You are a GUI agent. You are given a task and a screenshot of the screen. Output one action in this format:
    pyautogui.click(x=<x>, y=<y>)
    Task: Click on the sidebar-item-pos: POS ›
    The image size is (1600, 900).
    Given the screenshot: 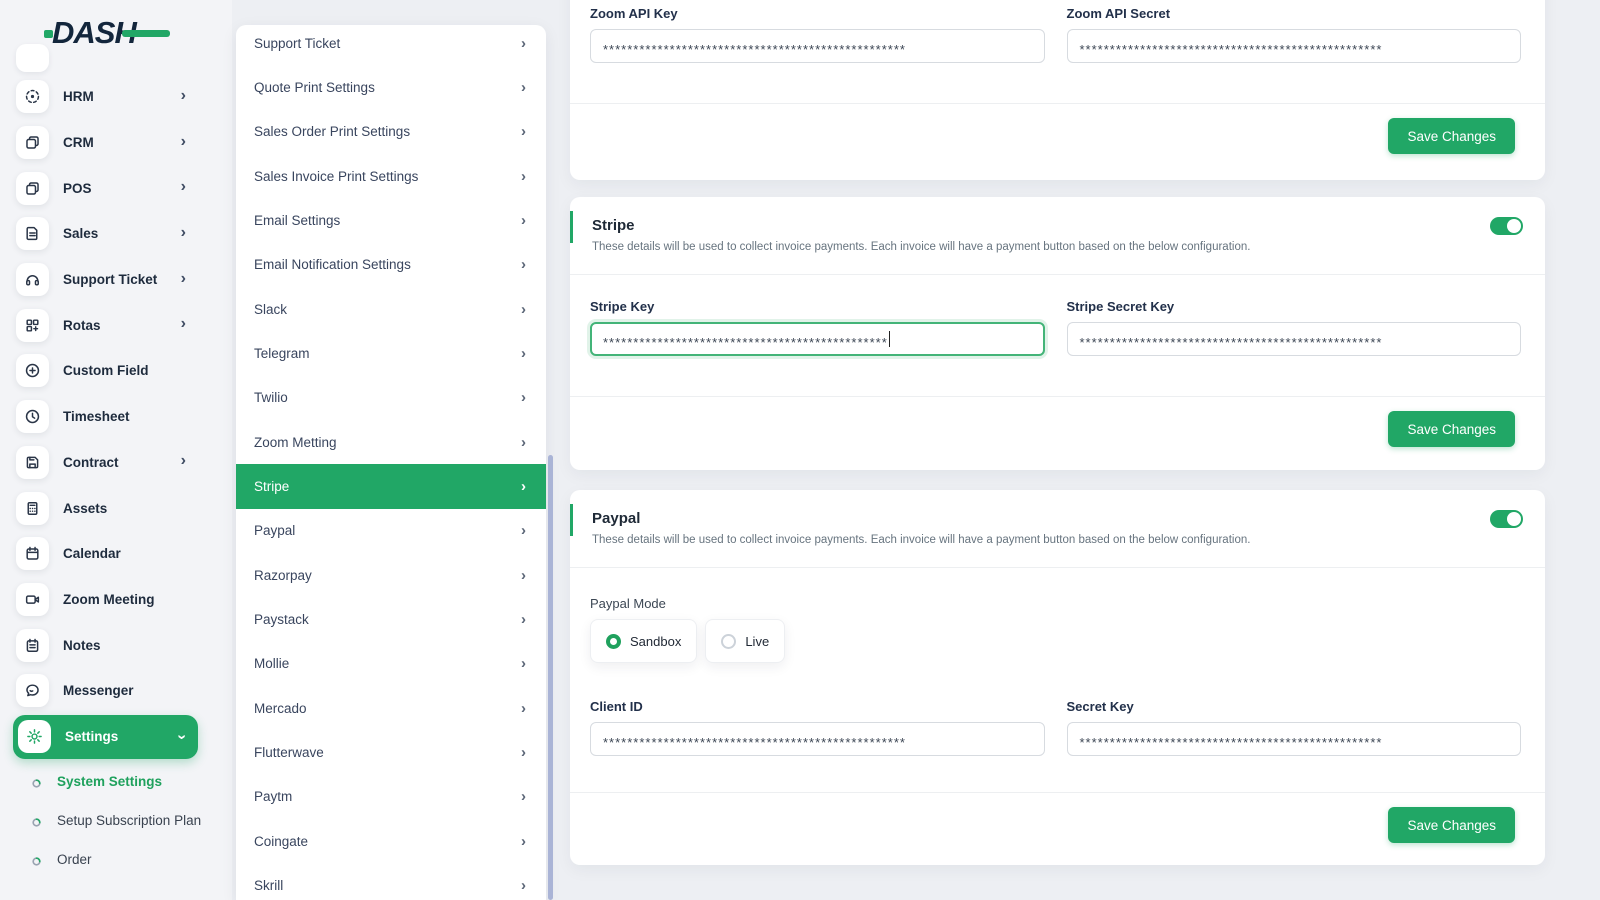 What is the action you would take?
    pyautogui.click(x=116, y=188)
    